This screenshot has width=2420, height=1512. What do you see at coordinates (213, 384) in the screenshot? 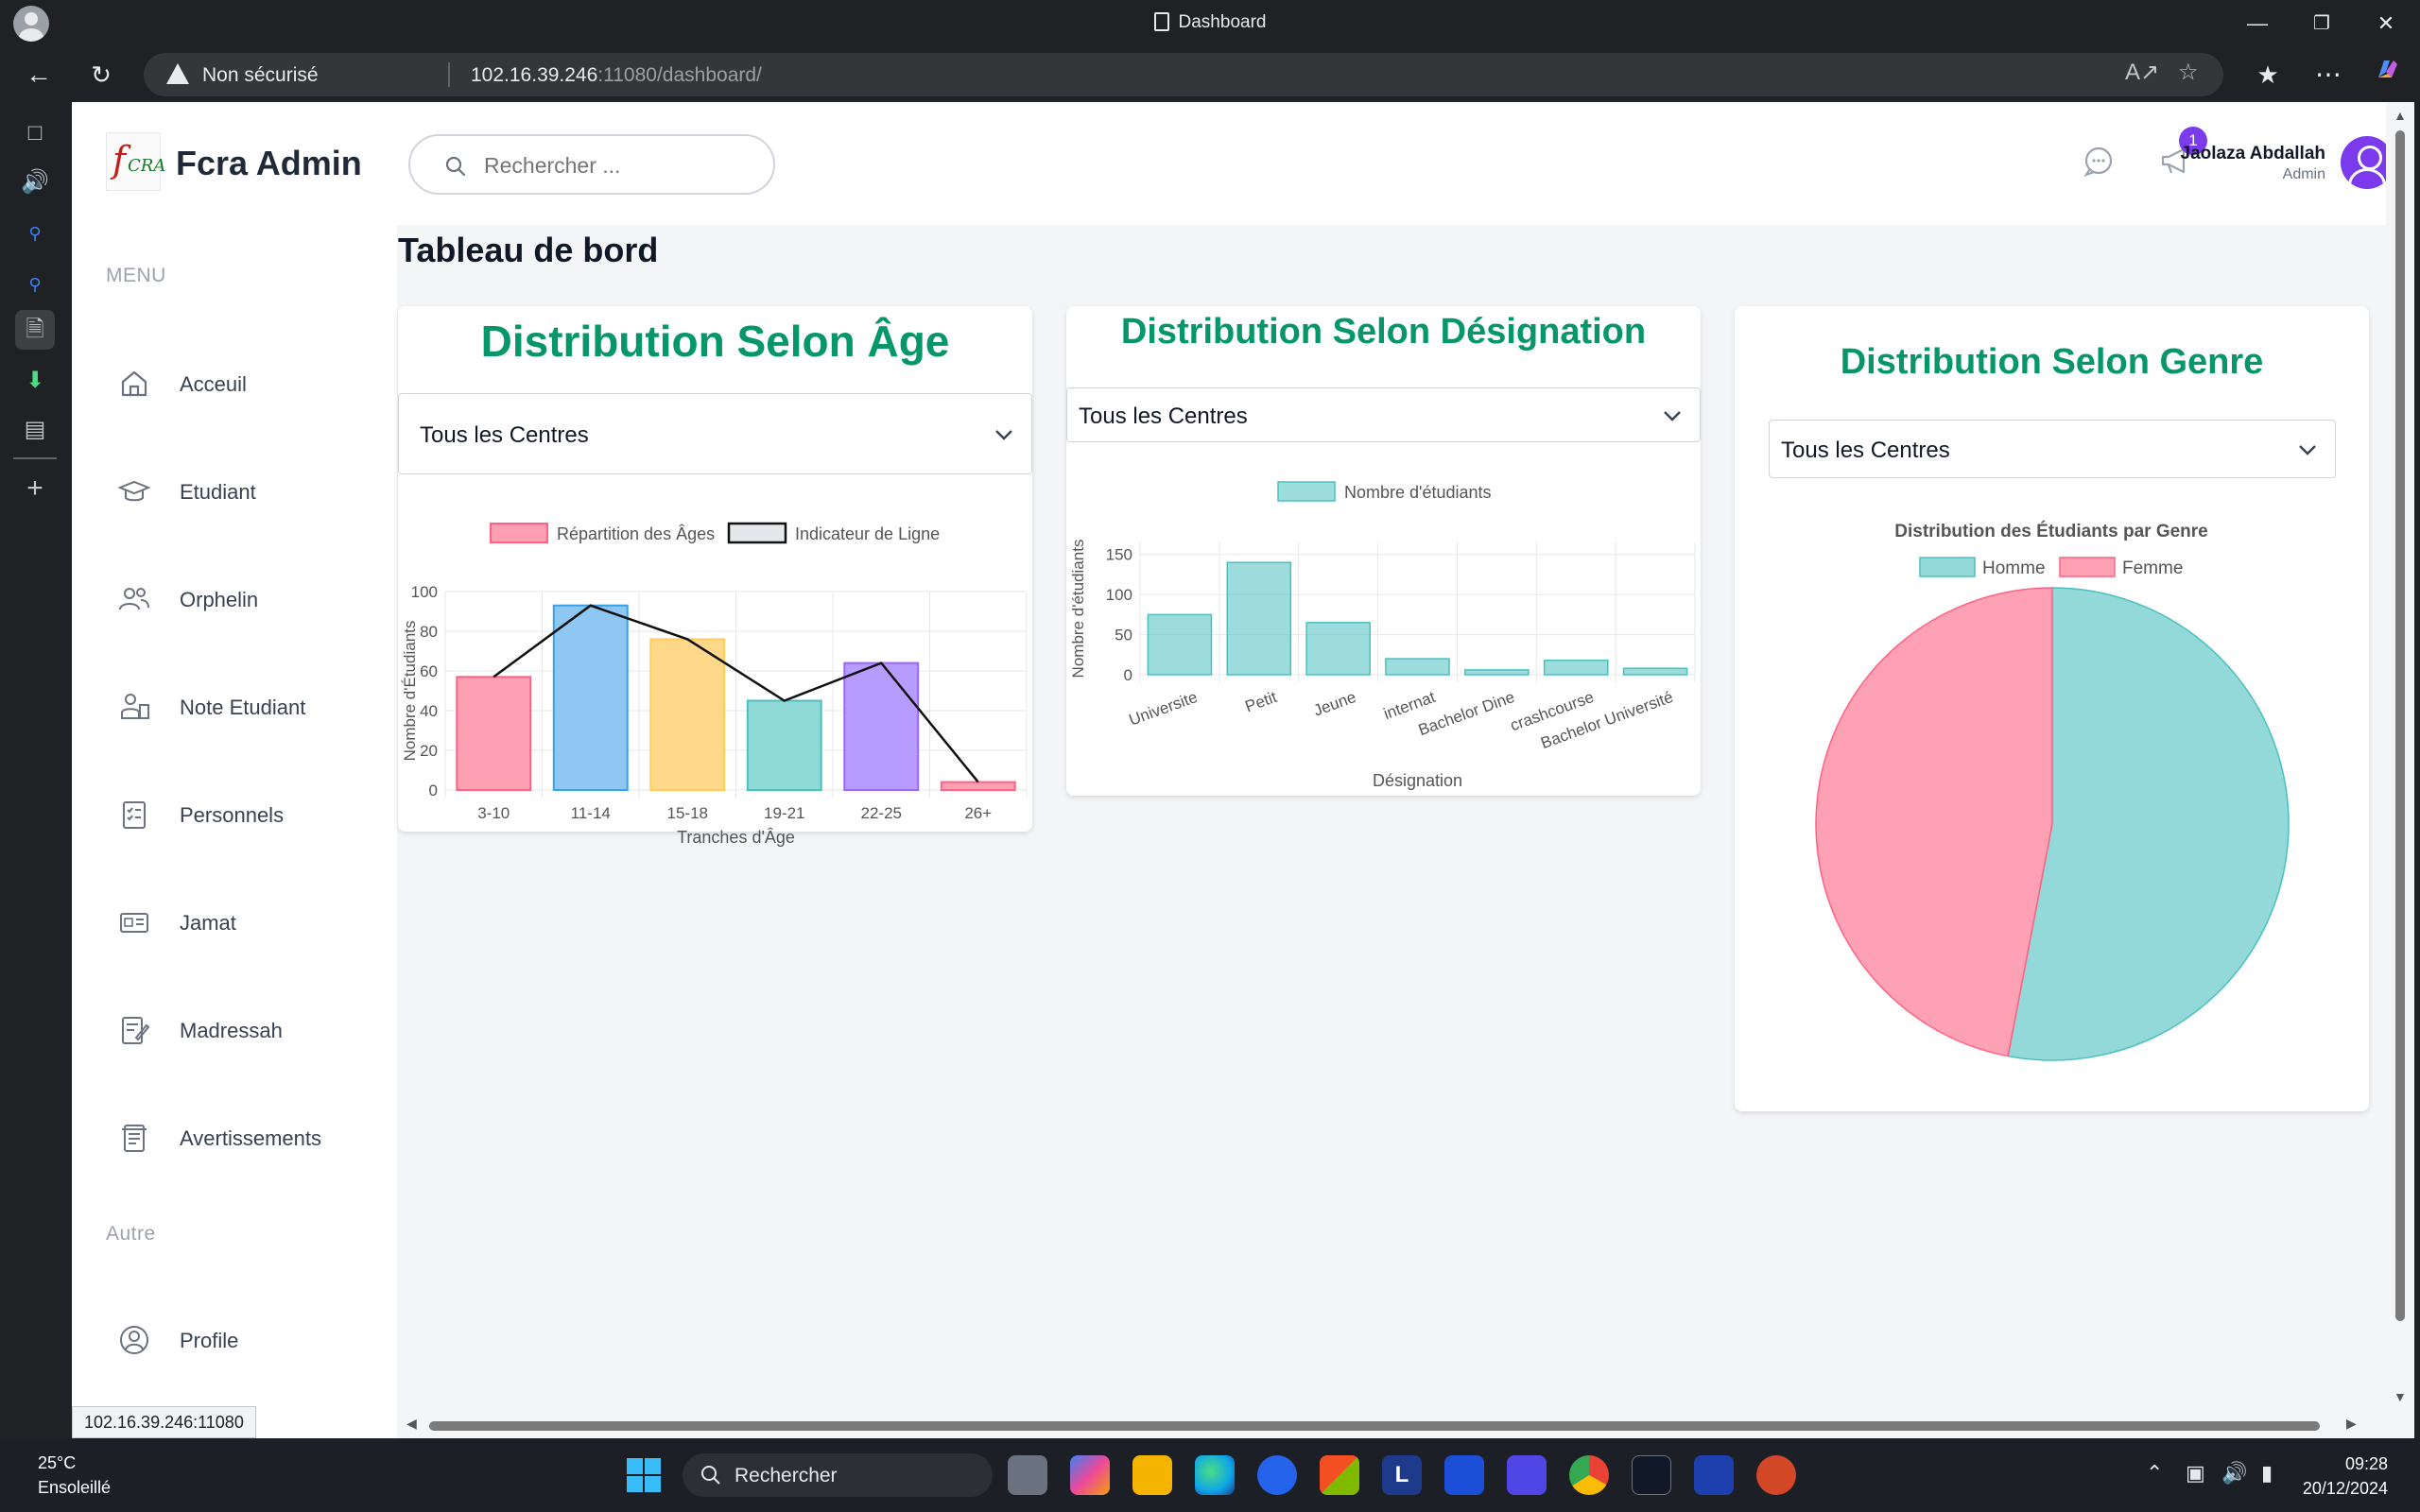
I see `sidebar-item-label: Acceuil` at bounding box center [213, 384].